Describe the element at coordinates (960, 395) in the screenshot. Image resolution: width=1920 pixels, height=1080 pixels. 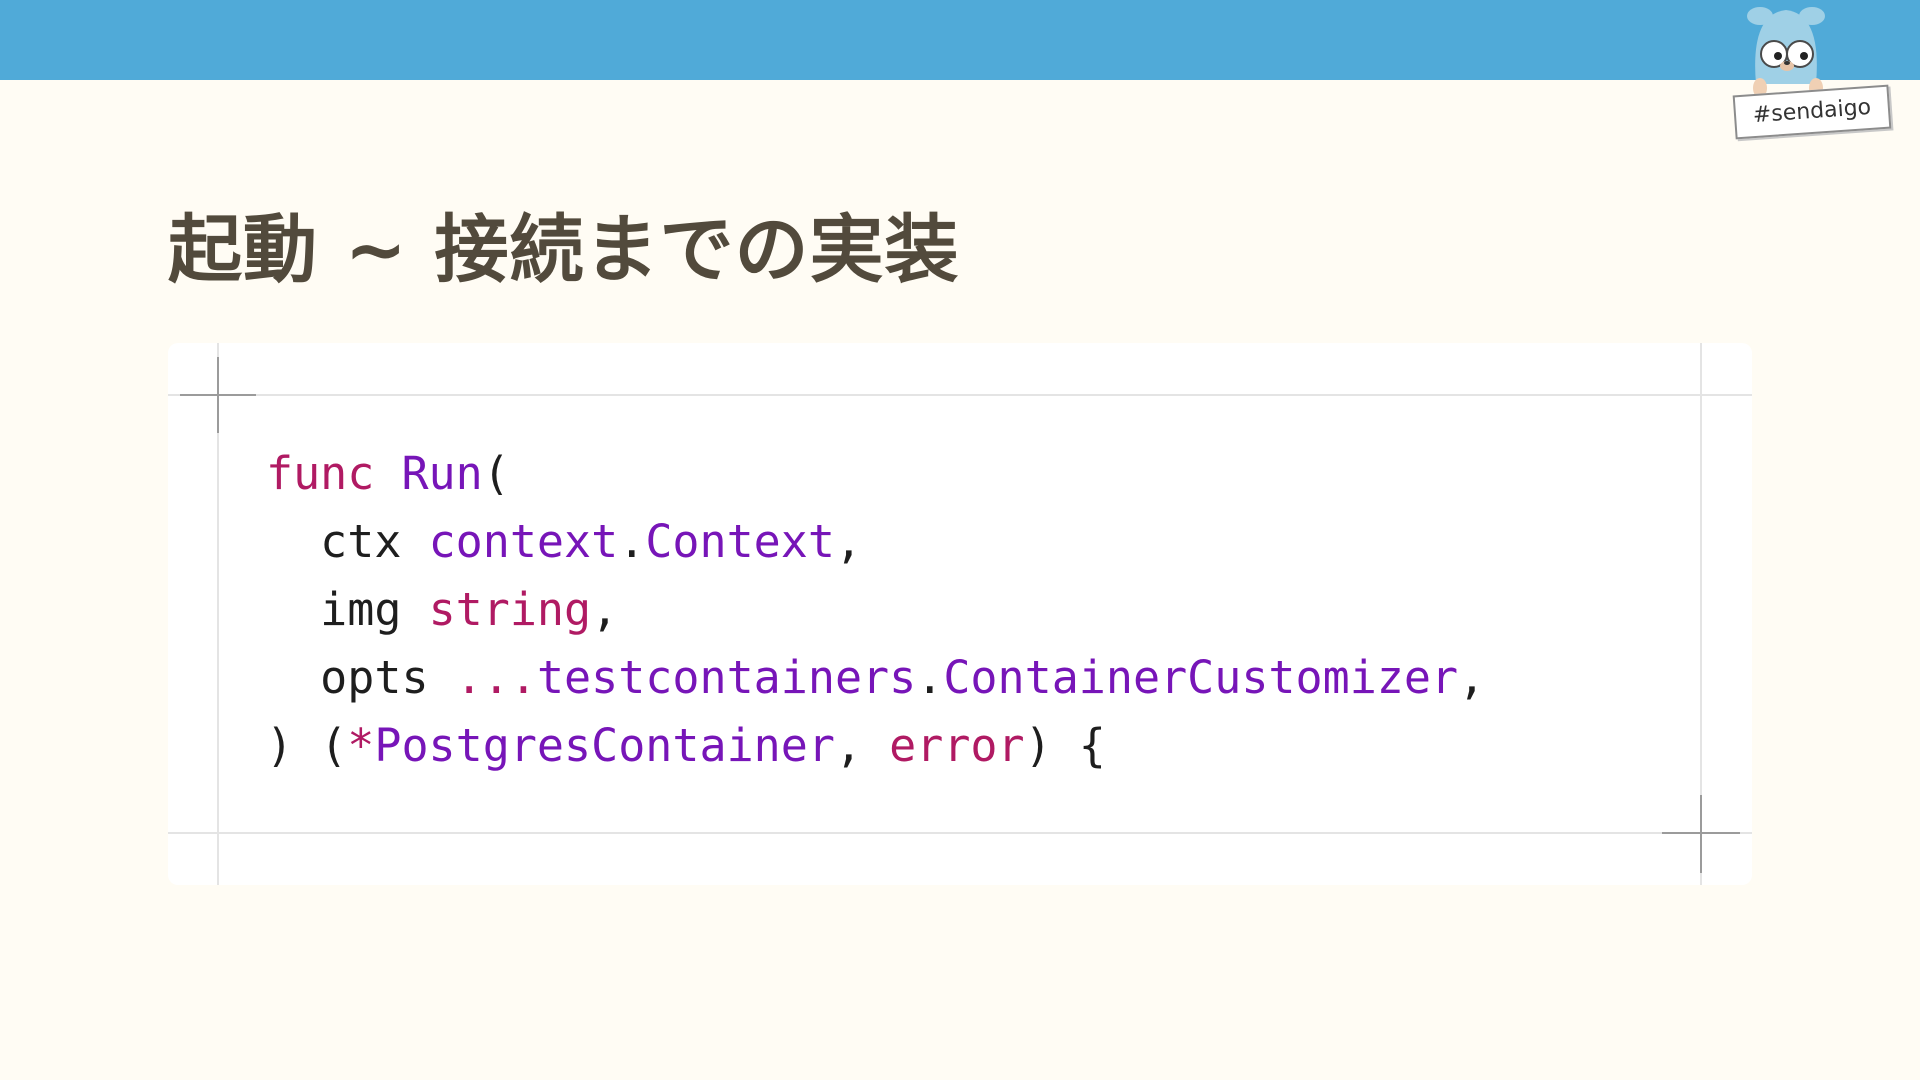
I see `guide-line-top` at that location.